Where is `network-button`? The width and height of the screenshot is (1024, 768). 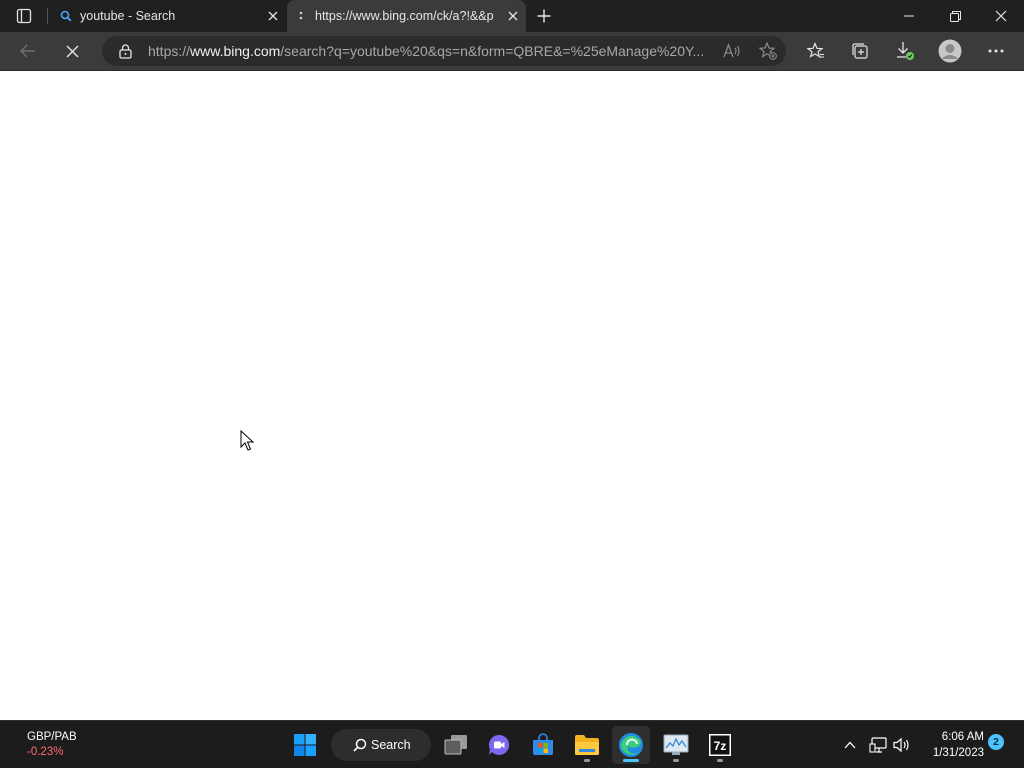
network-button is located at coordinates (878, 745).